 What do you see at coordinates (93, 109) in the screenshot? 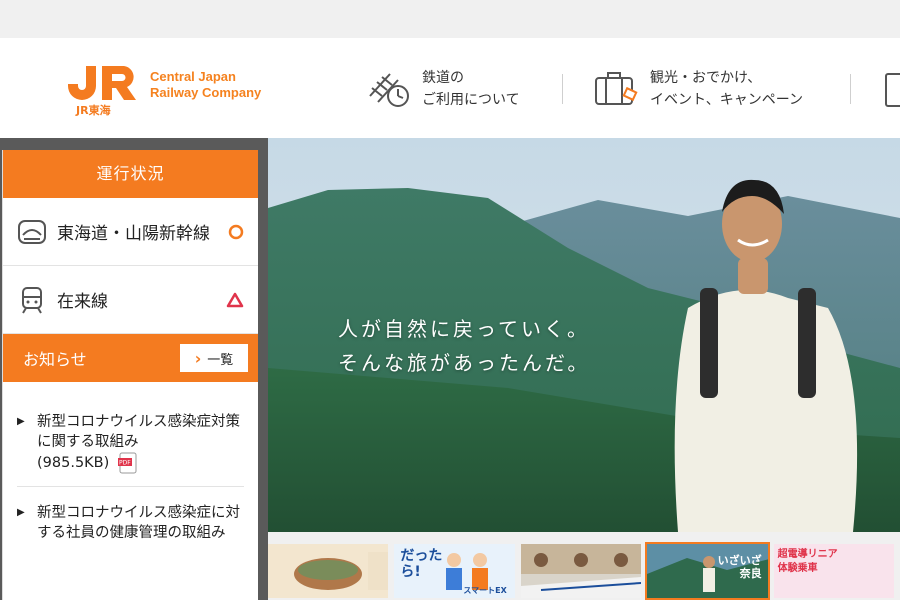
I see `svg-text: JR東海` at bounding box center [93, 109].